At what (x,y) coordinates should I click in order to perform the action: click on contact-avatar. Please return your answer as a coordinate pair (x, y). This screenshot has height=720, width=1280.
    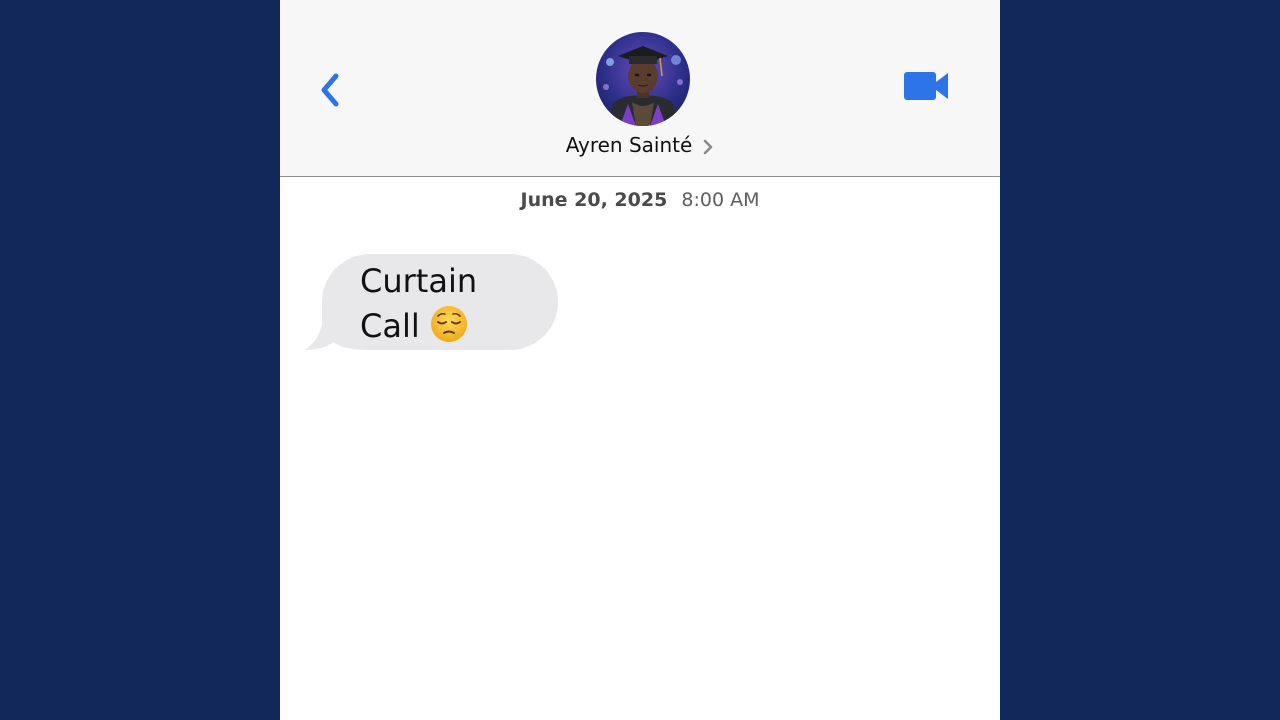
    Looking at the image, I should click on (643, 79).